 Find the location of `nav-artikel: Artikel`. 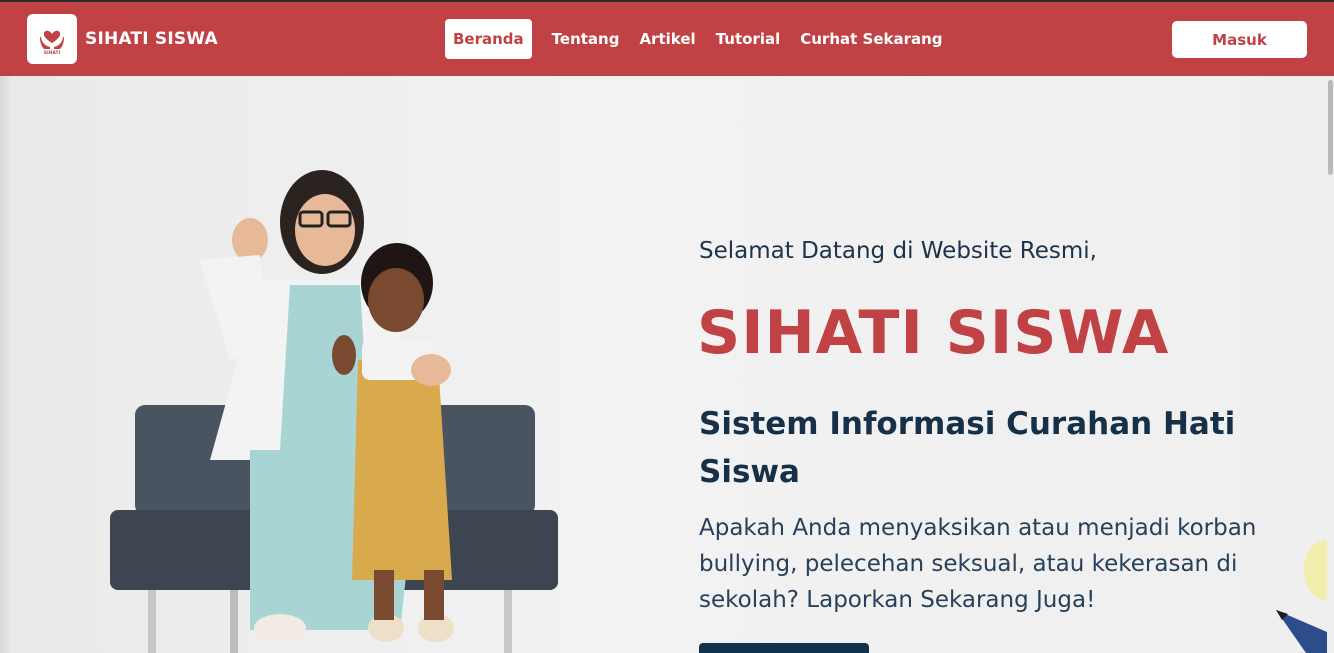

nav-artikel: Artikel is located at coordinates (667, 39).